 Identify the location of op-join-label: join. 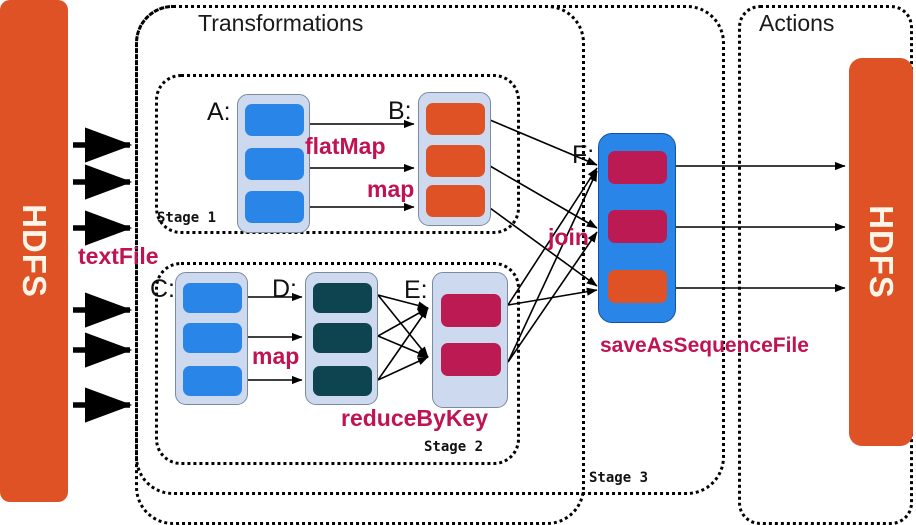
(568, 237).